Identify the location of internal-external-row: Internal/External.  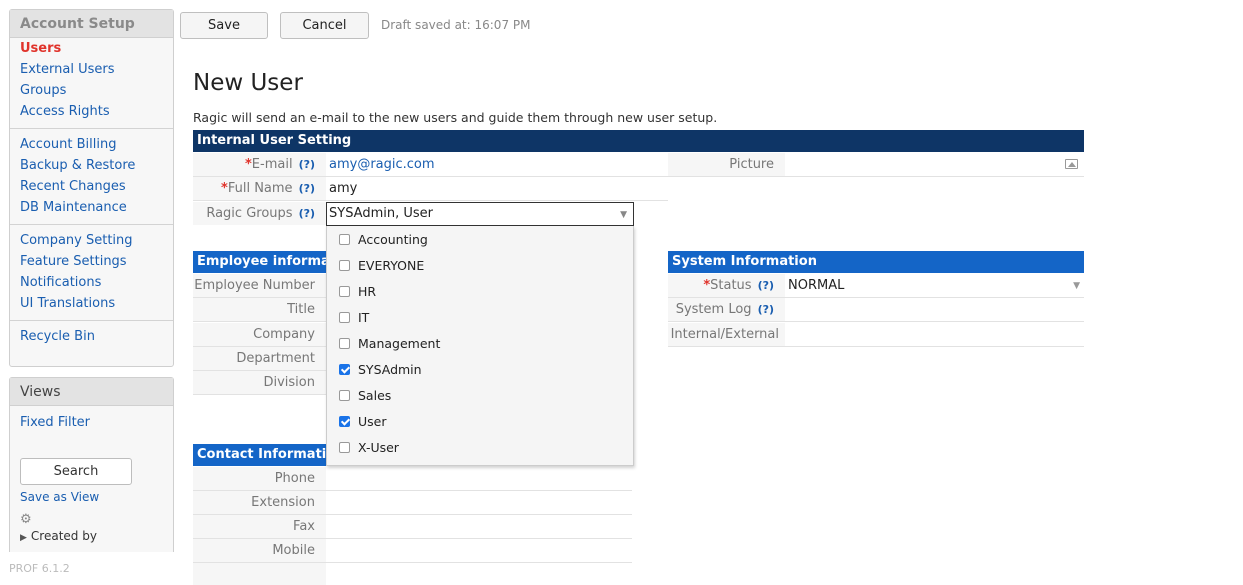
(876, 335).